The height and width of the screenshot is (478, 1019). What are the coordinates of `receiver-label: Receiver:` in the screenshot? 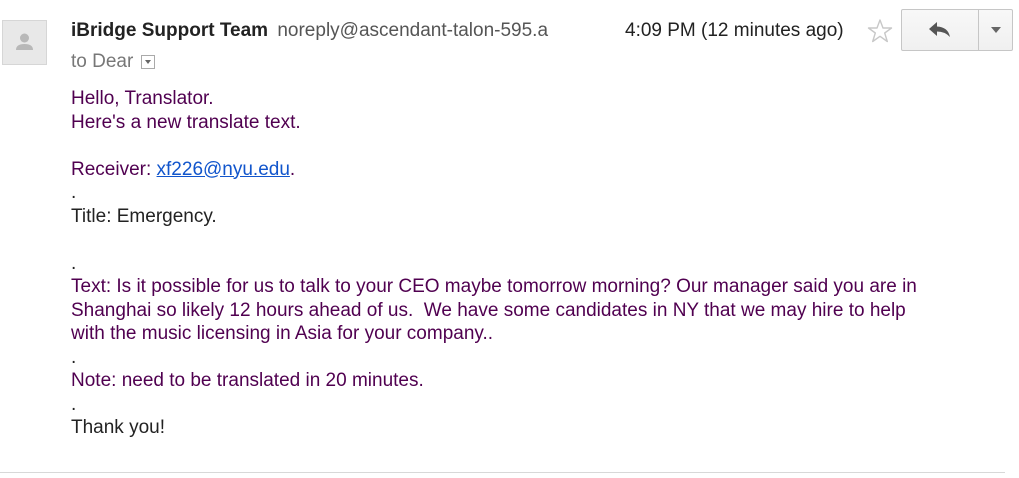 It's located at (114, 169).